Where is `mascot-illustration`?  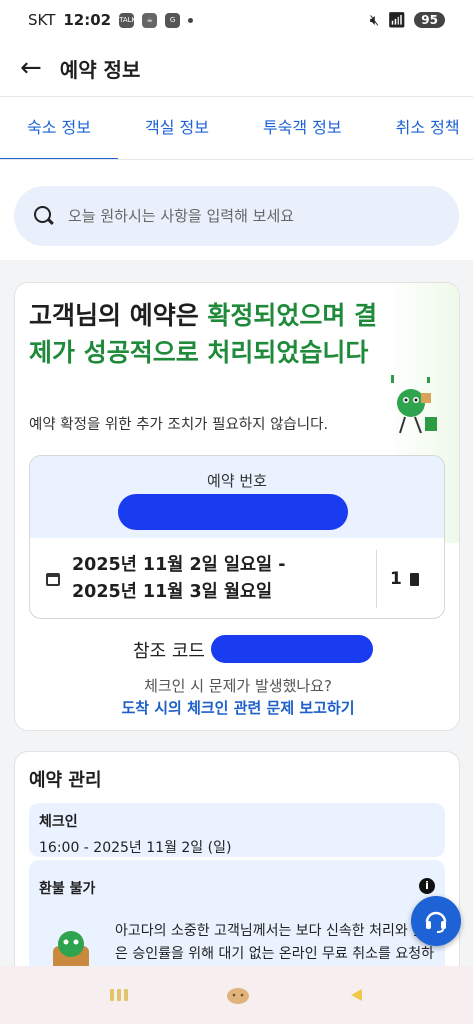 mascot-illustration is located at coordinates (414, 404).